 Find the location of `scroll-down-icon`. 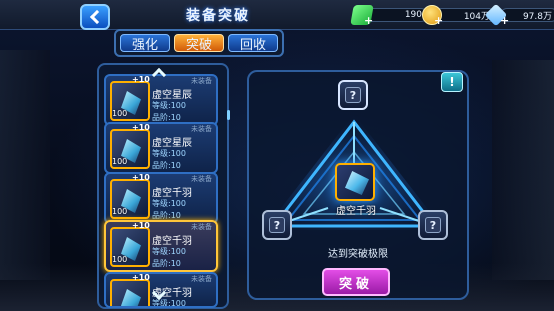

scroll-down-icon is located at coordinates (159, 293).